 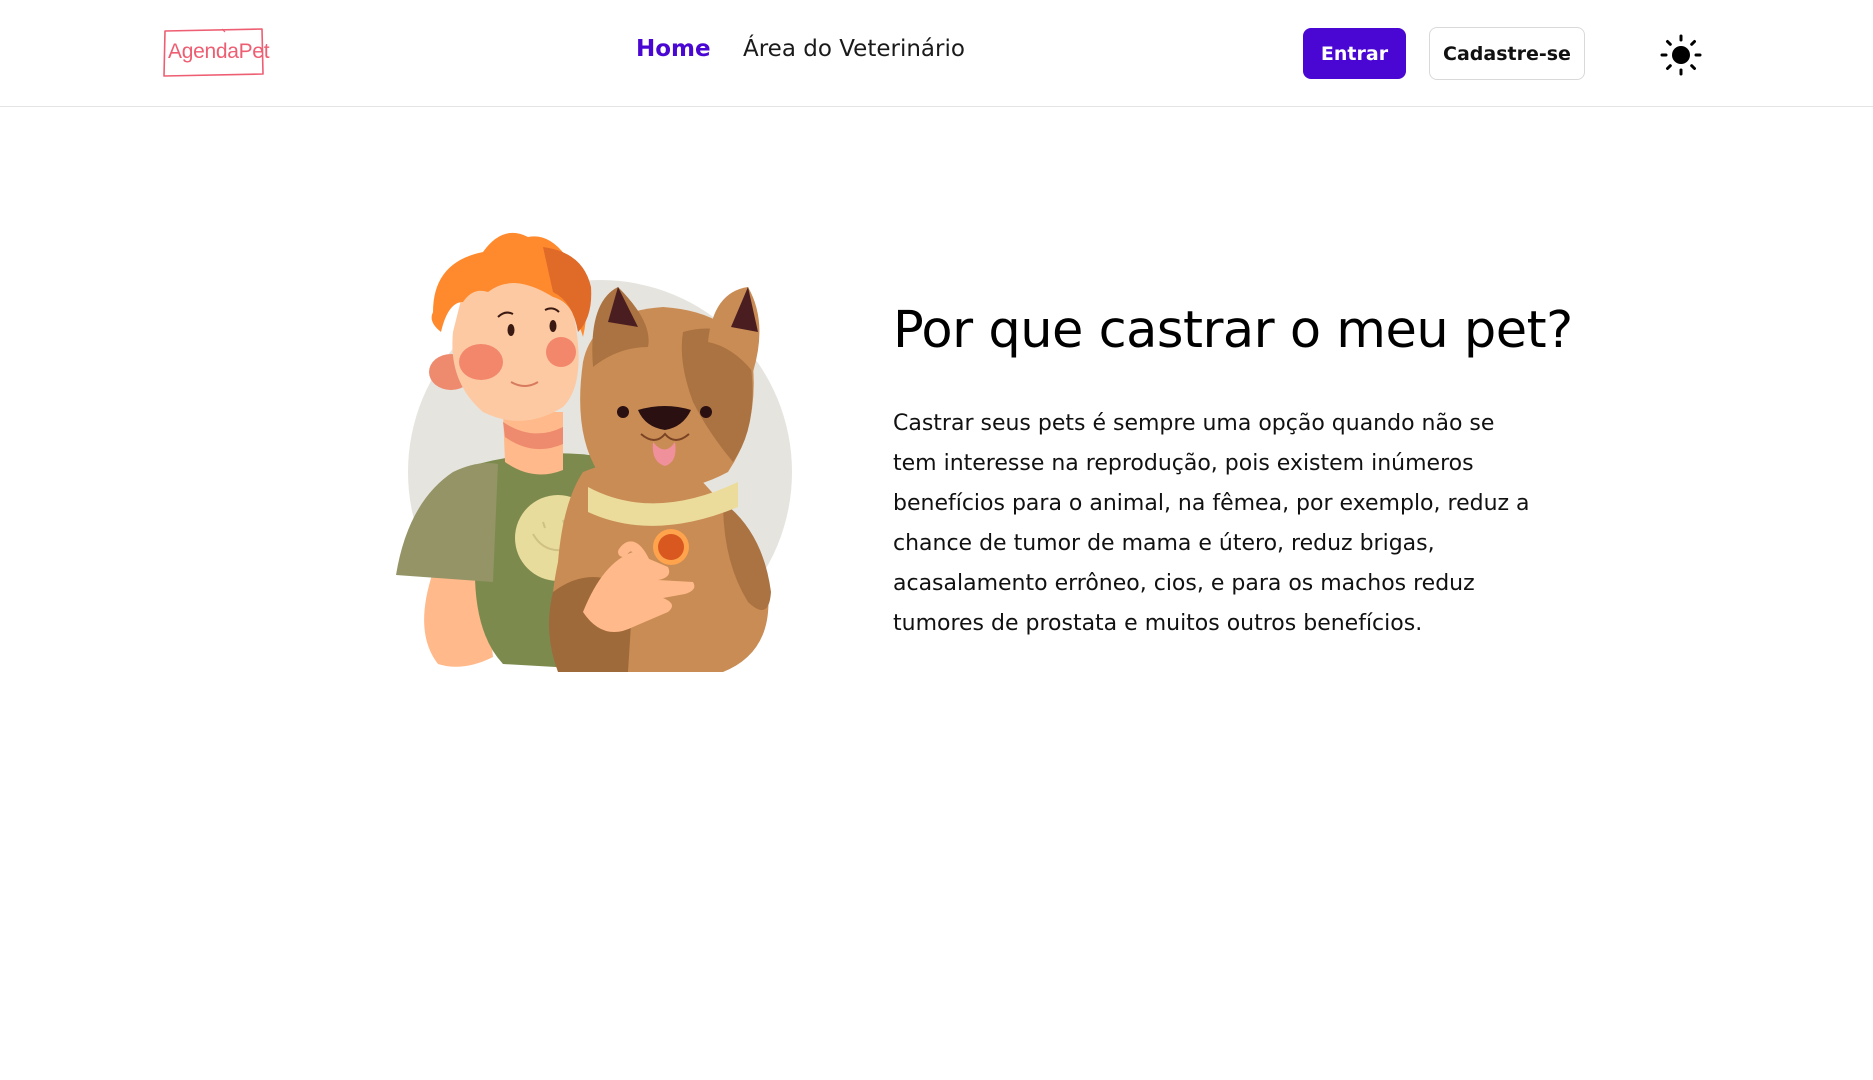 What do you see at coordinates (1507, 53) in the screenshot?
I see `signup-button: Cadastre-se` at bounding box center [1507, 53].